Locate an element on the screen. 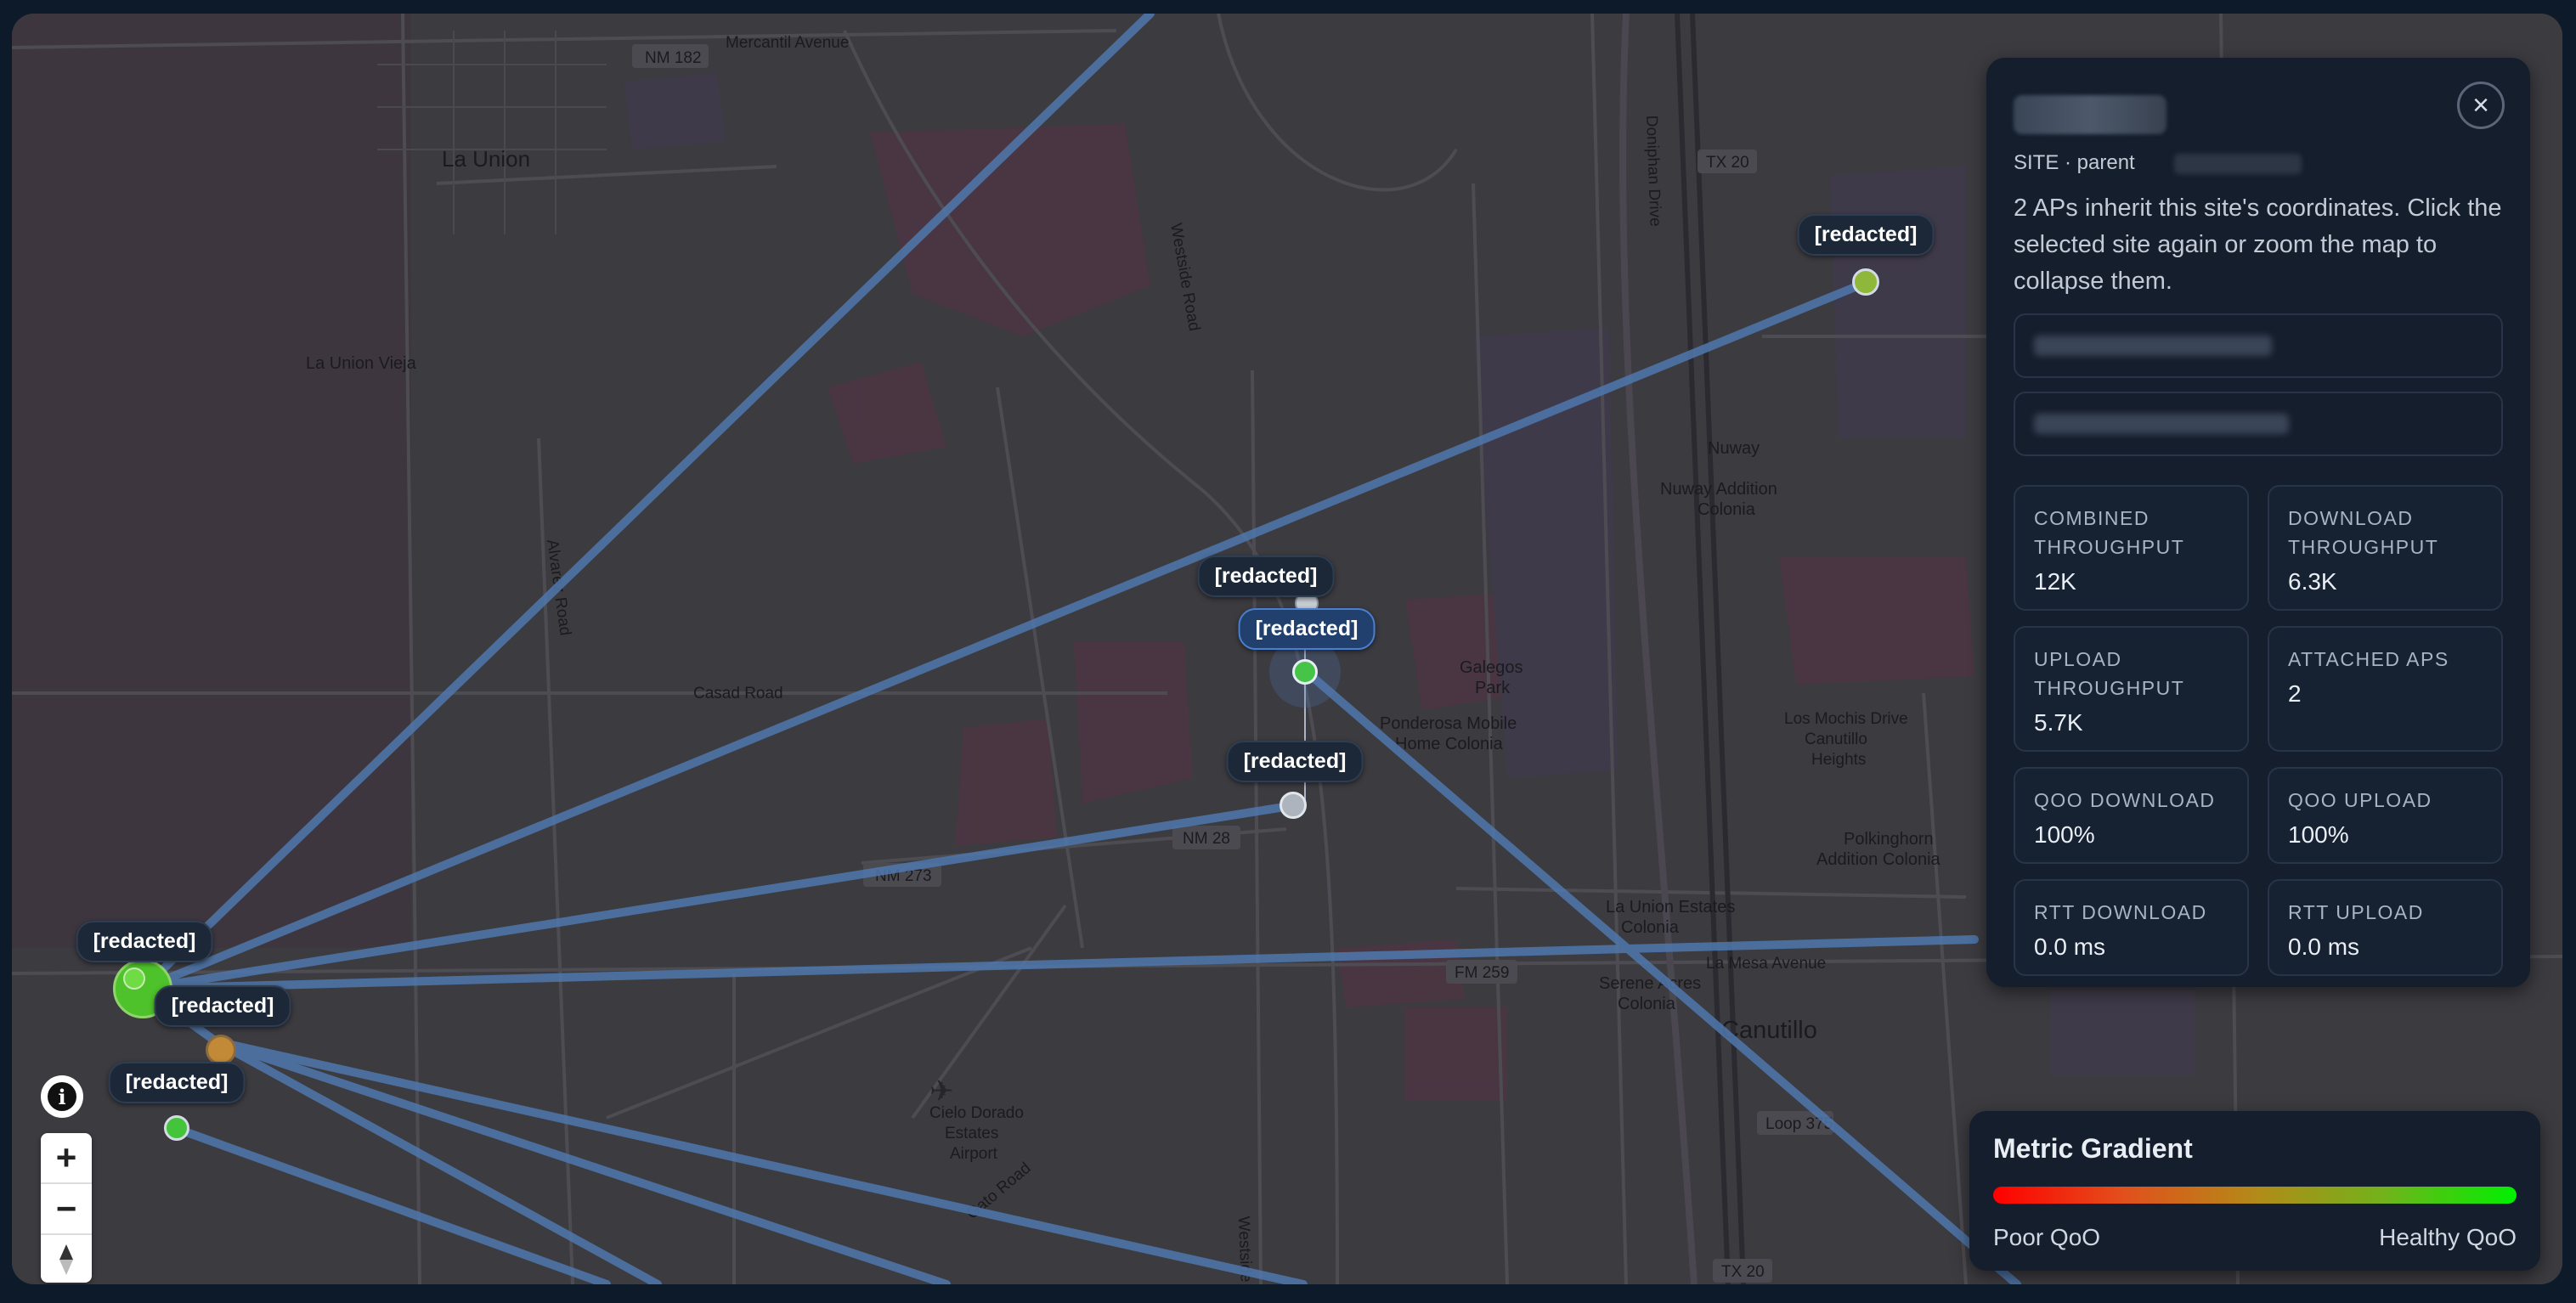 The image size is (2576, 1303). metric-download-throughput: DOWNLOAD THROUGHPUT 6.3K is located at coordinates (2385, 548).